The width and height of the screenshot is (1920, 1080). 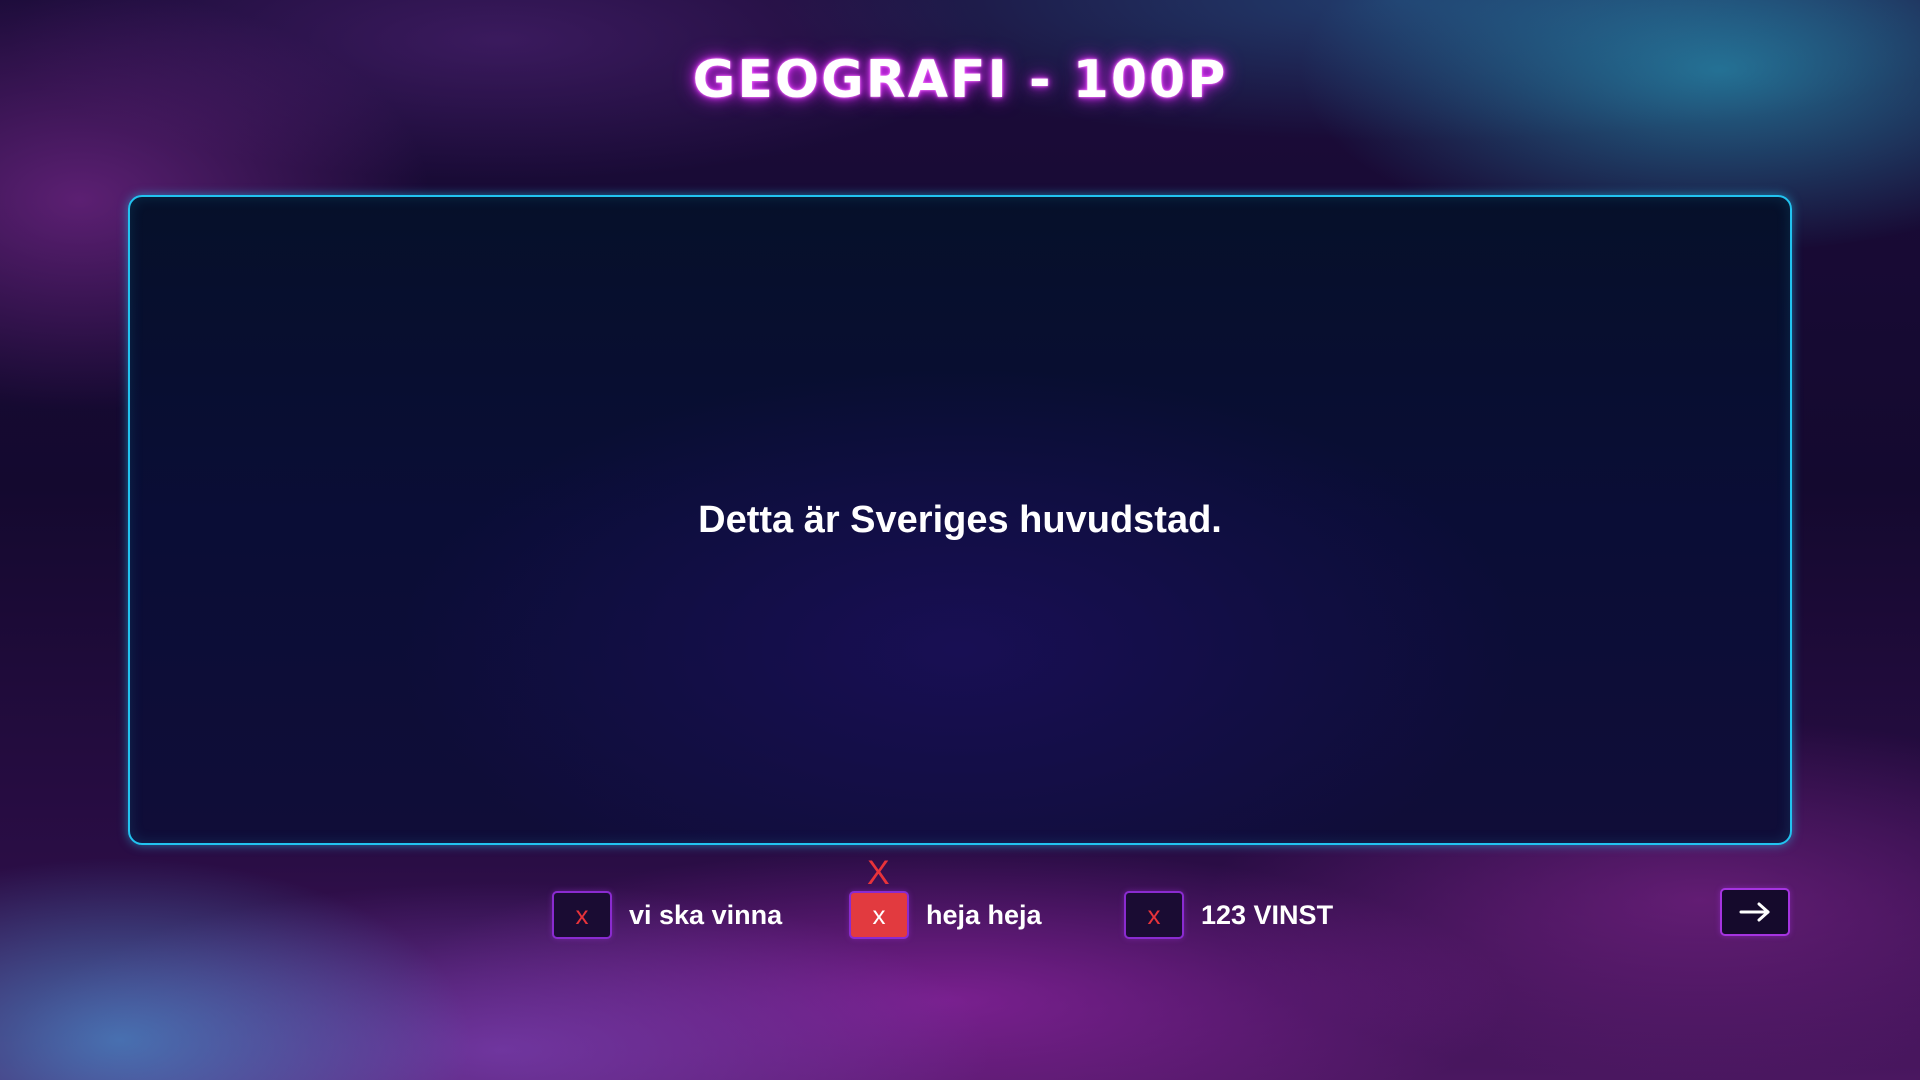 I want to click on question-text: Detta är Sveriges huvudstad., so click(x=960, y=519).